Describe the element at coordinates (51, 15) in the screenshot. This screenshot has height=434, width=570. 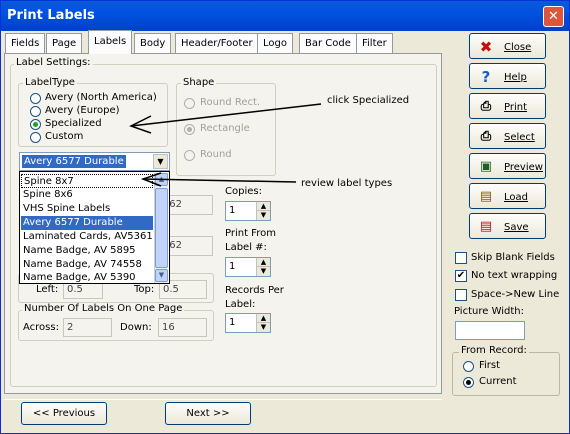
I see `window-title: Print Labels` at that location.